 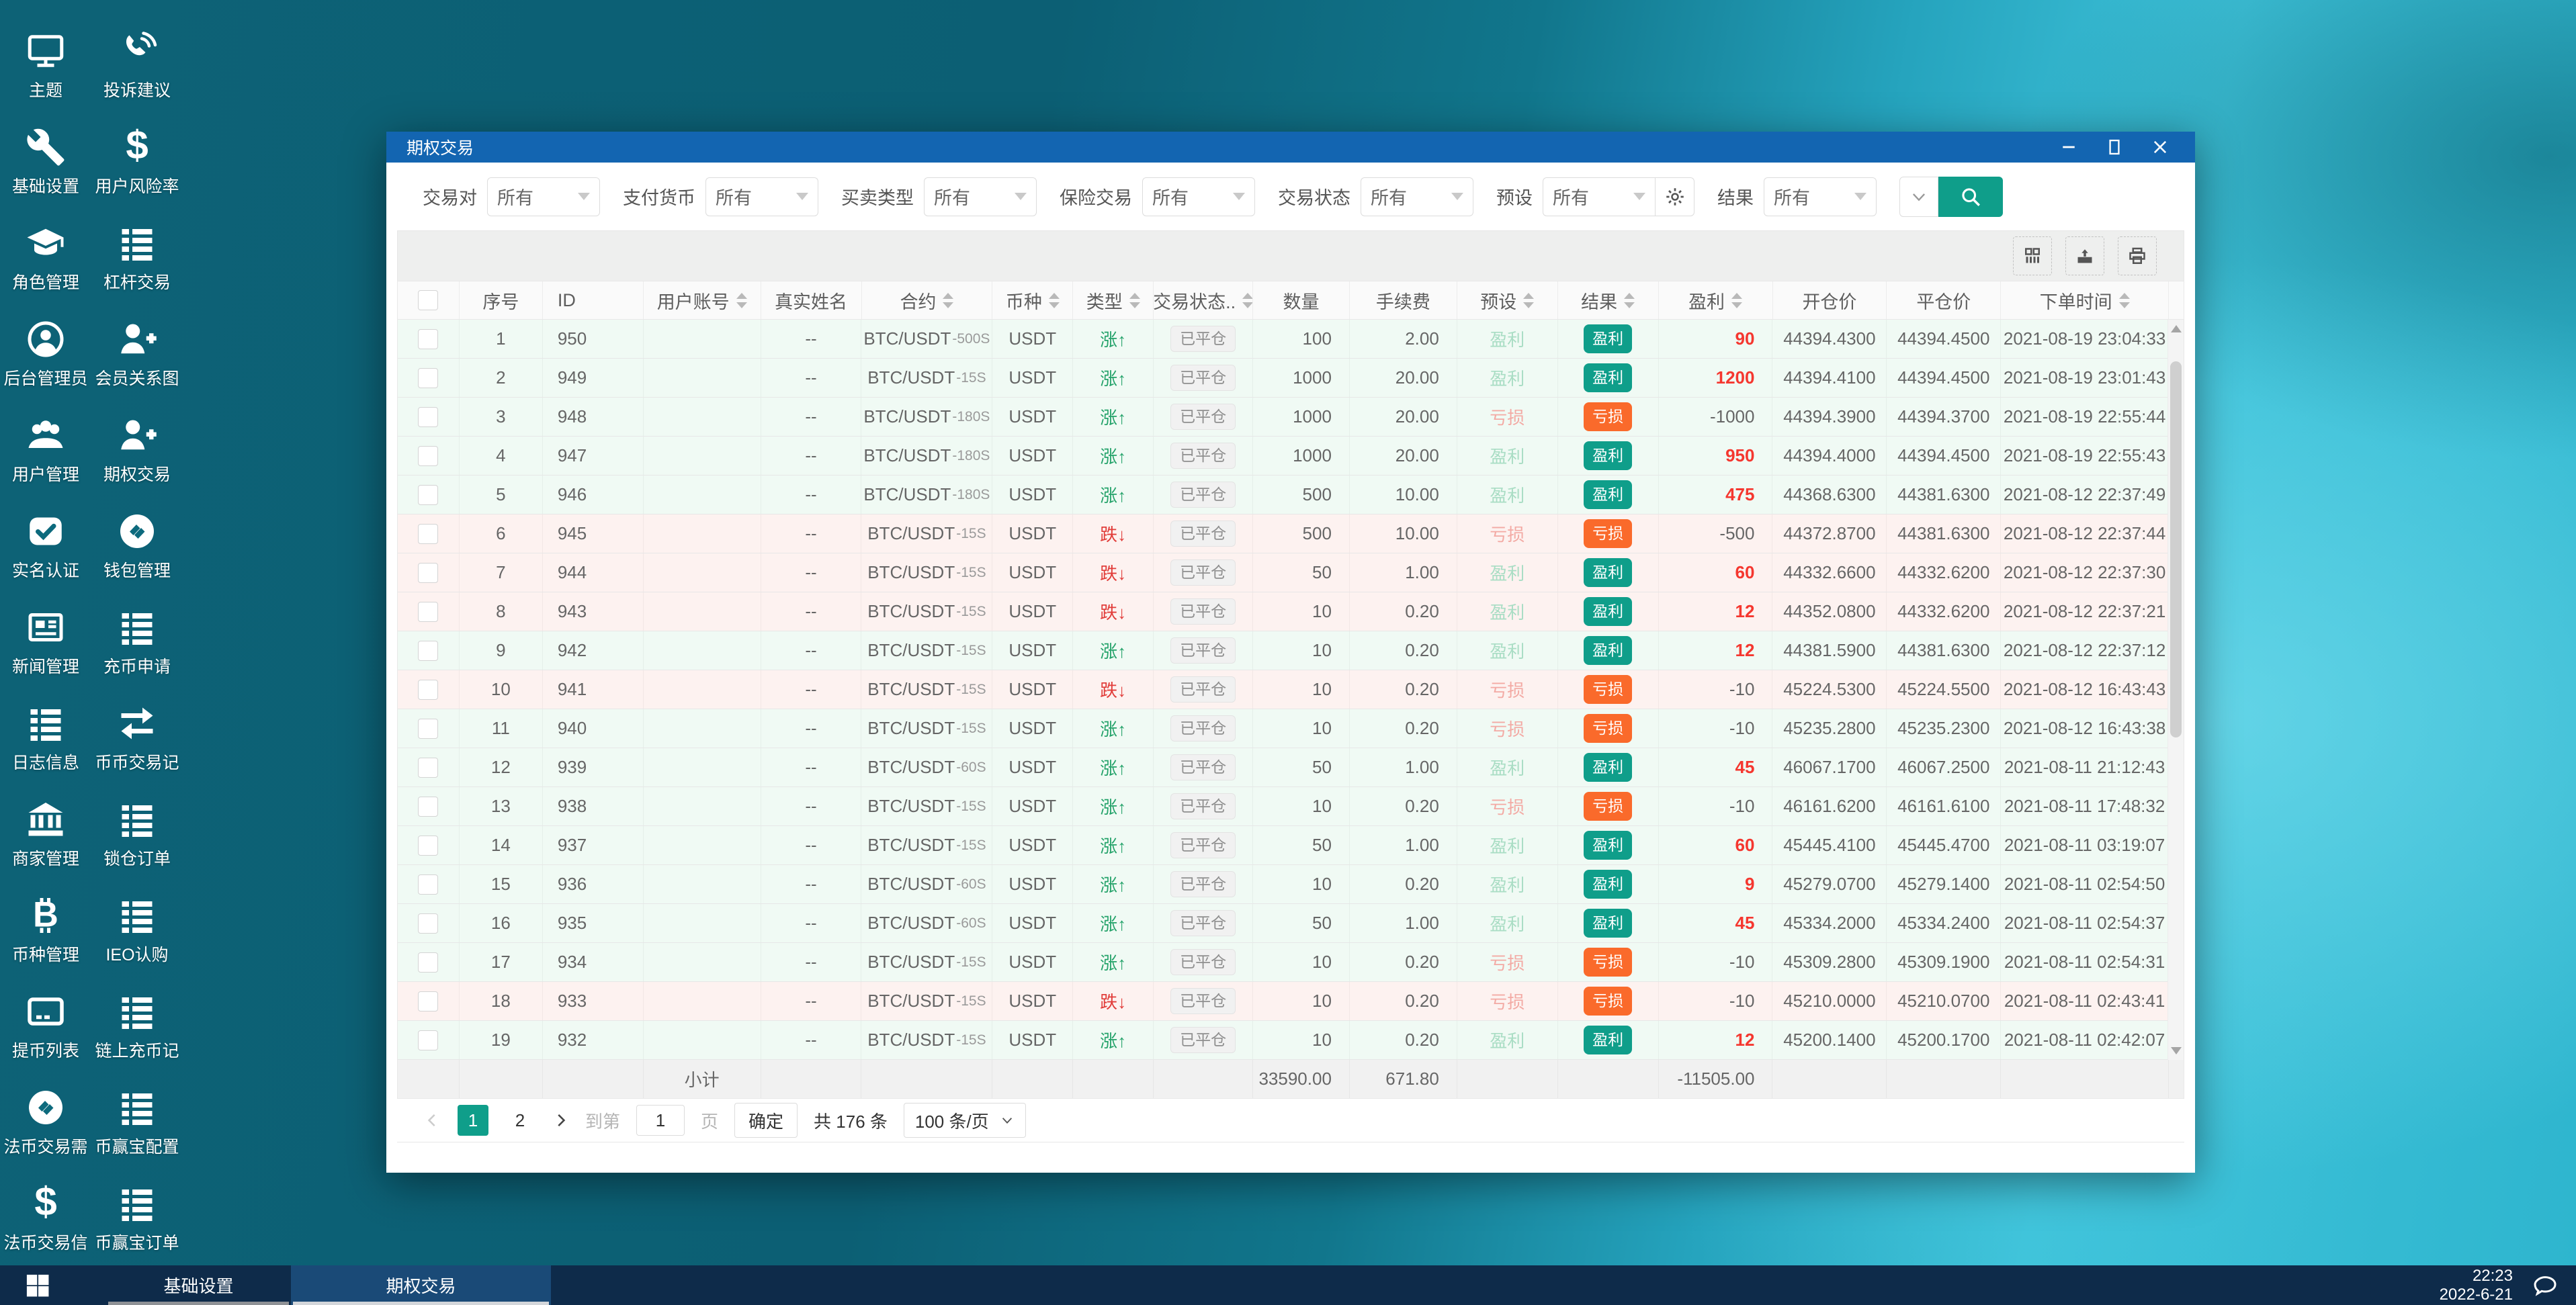 I want to click on desktop-icon-后台管理员: 后台管理员, so click(x=45, y=344).